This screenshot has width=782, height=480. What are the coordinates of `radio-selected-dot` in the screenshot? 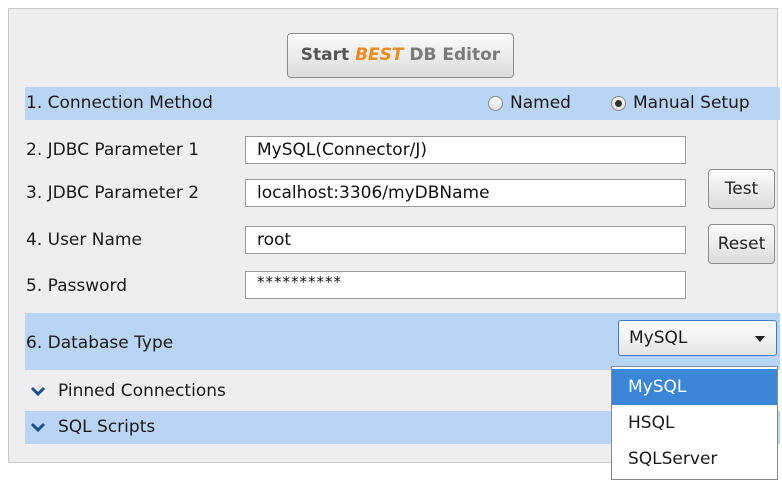 It's located at (618, 103).